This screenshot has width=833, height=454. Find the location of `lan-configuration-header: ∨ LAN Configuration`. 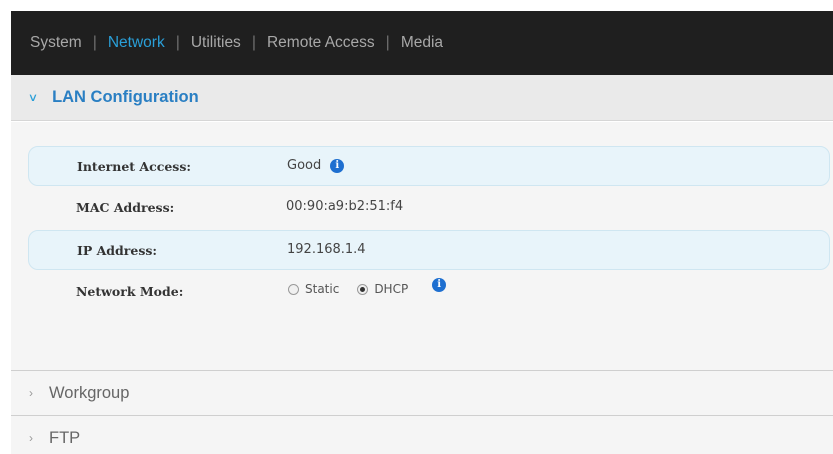

lan-configuration-header: ∨ LAN Configuration is located at coordinates (422, 98).